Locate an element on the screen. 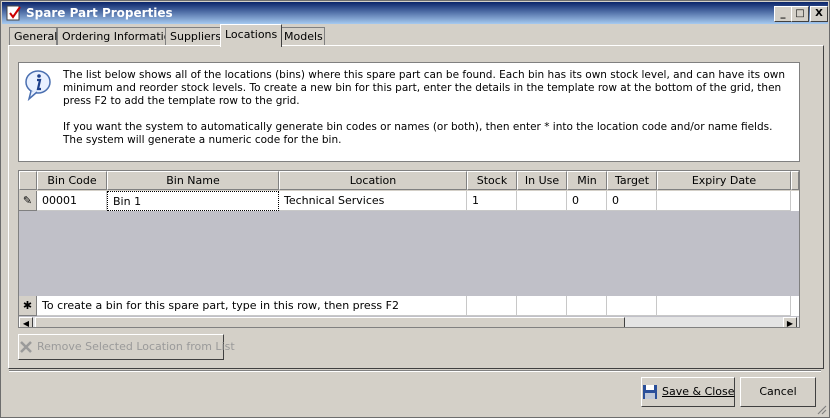 This screenshot has height=418, width=830. floppy-disk-icon is located at coordinates (650, 392).